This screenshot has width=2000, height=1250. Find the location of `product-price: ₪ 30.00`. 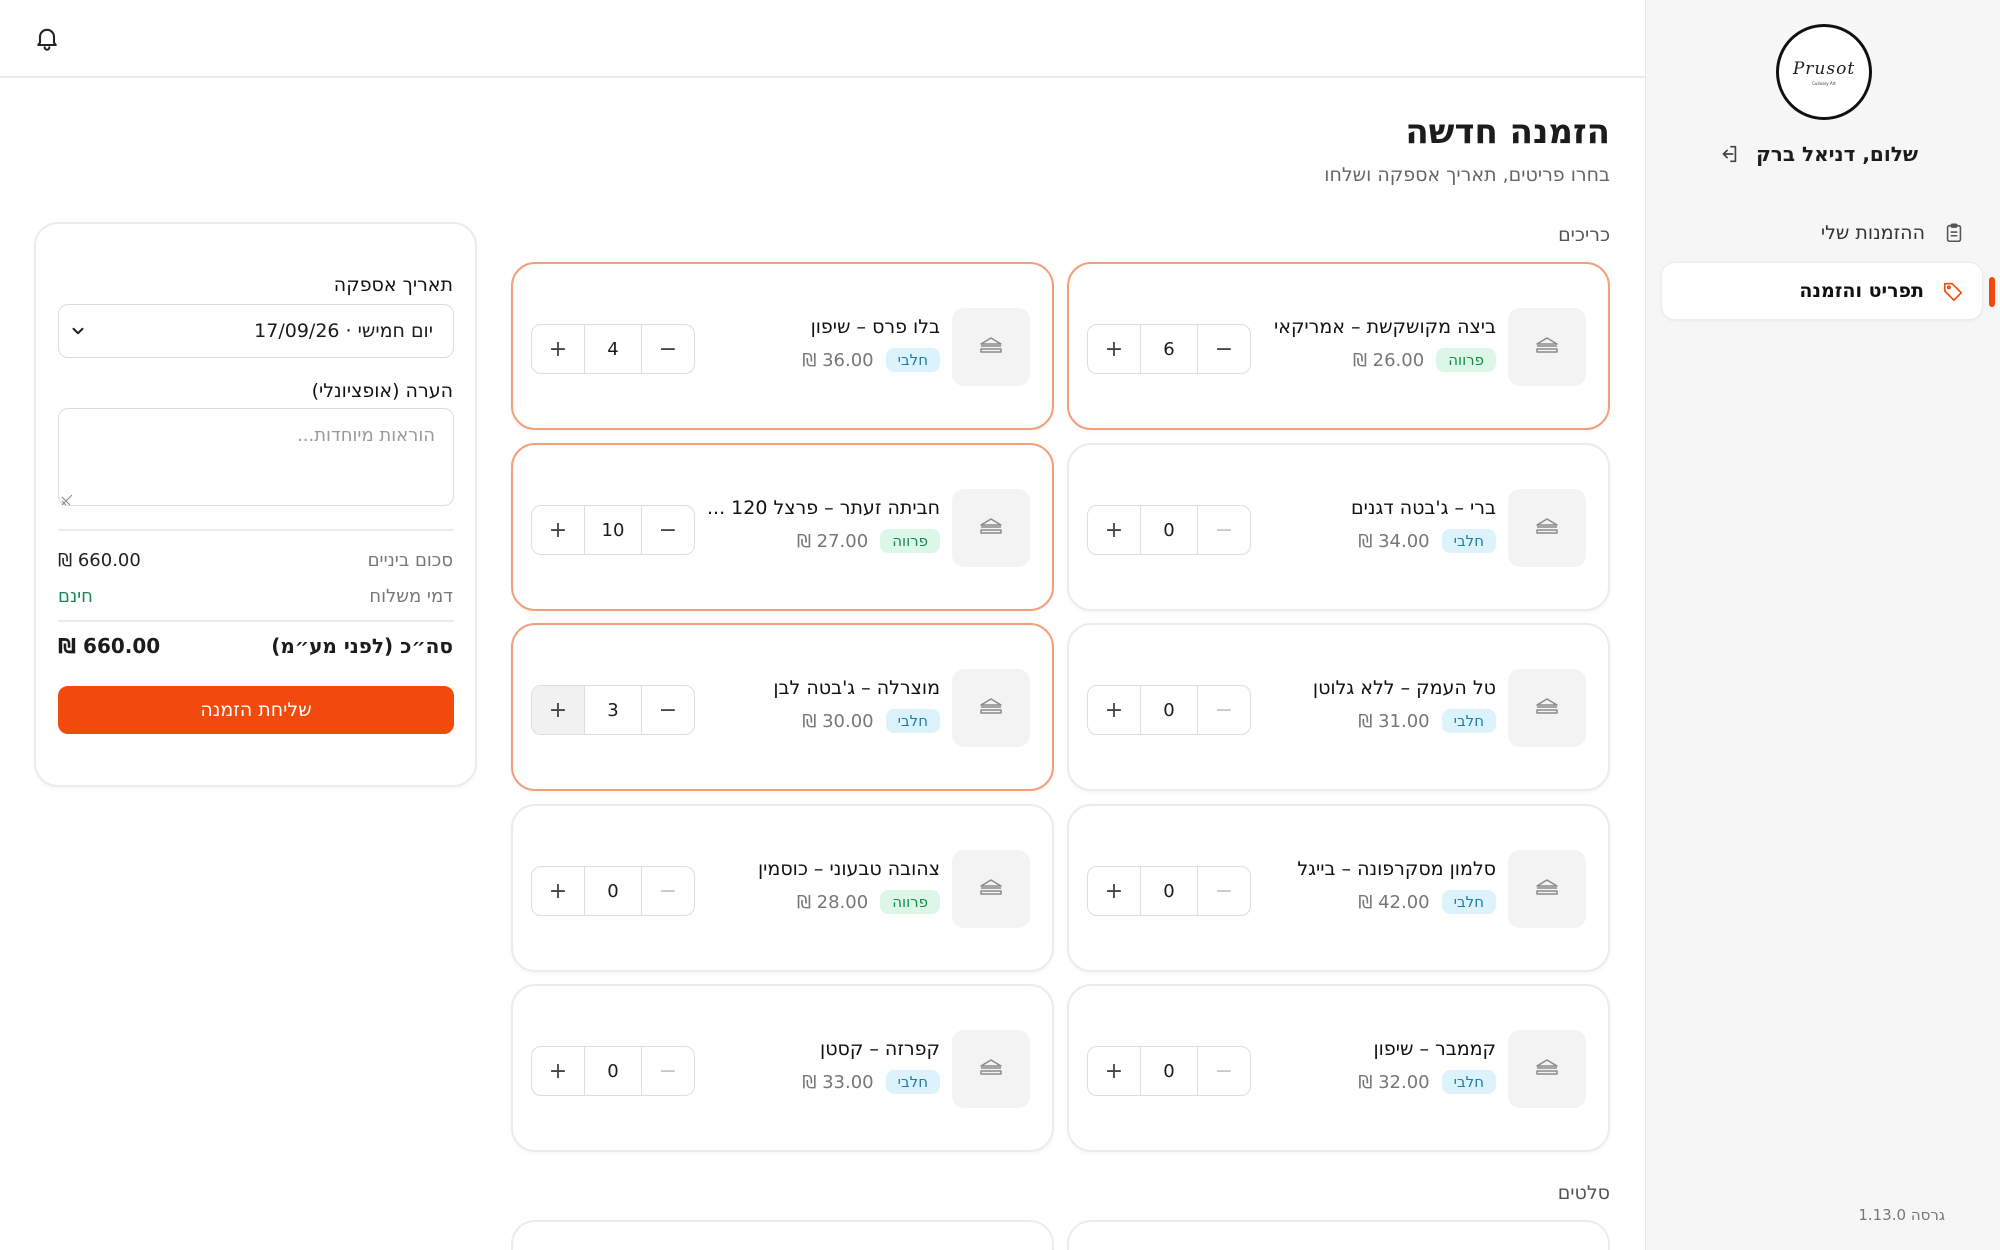

product-price: ₪ 30.00 is located at coordinates (838, 721).